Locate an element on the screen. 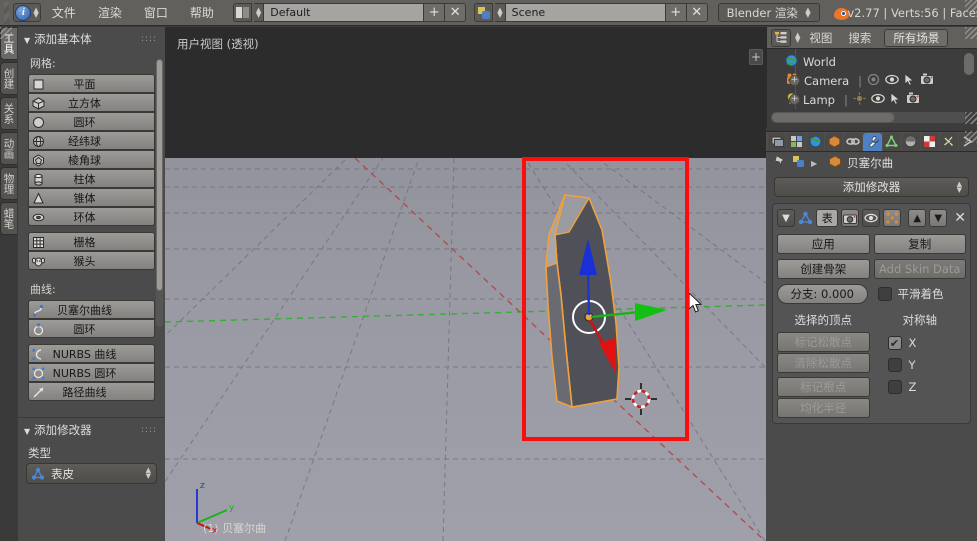 The height and width of the screenshot is (541, 977). delete-scene-button: ✕ is located at coordinates (697, 12).